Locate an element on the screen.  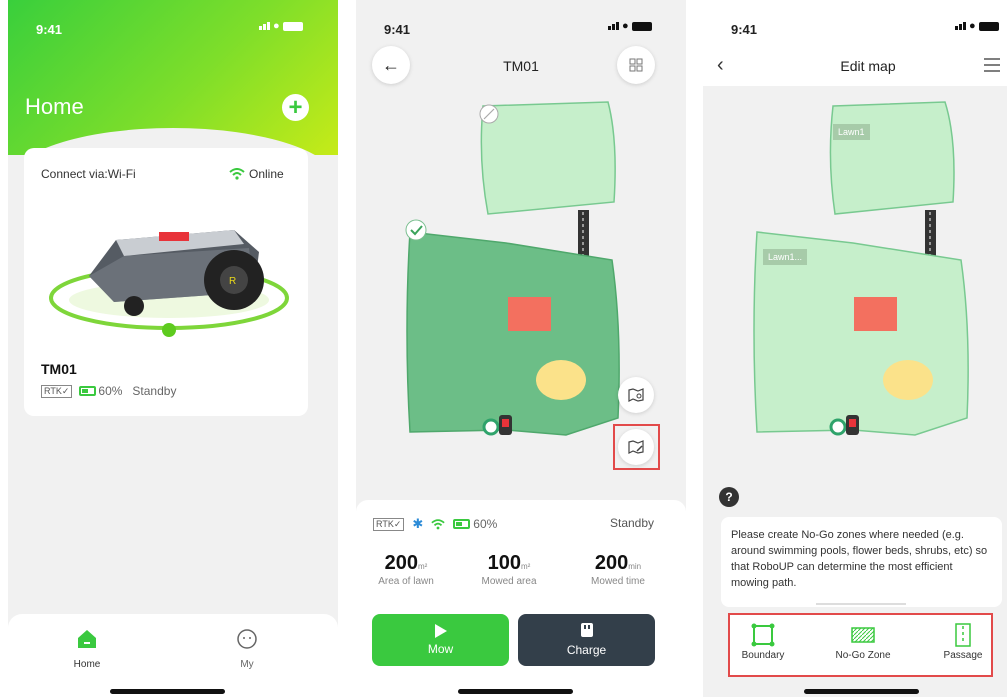
menu-icon is located at coordinates (992, 65).